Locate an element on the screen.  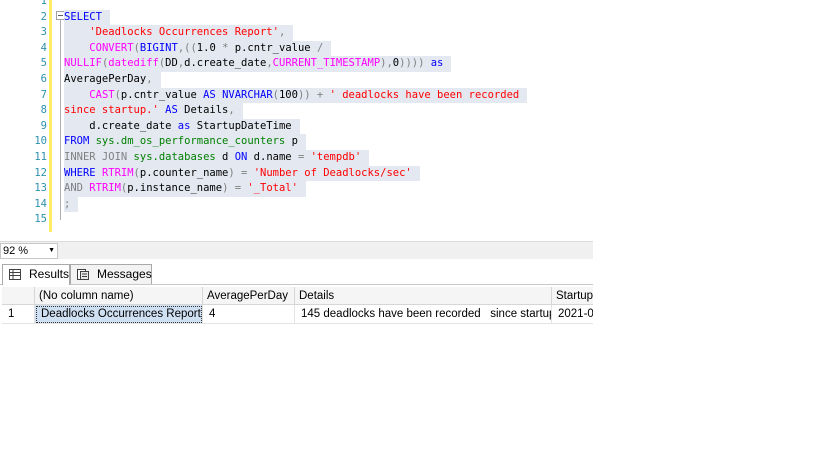
grid-icon is located at coordinates (15, 274).